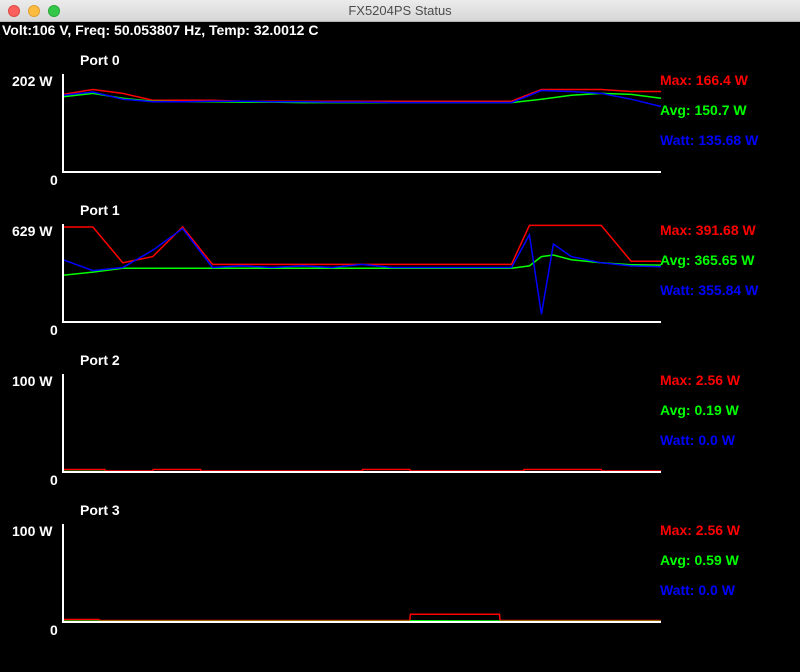 The image size is (800, 672). What do you see at coordinates (362, 123) in the screenshot?
I see `port-0-chart` at bounding box center [362, 123].